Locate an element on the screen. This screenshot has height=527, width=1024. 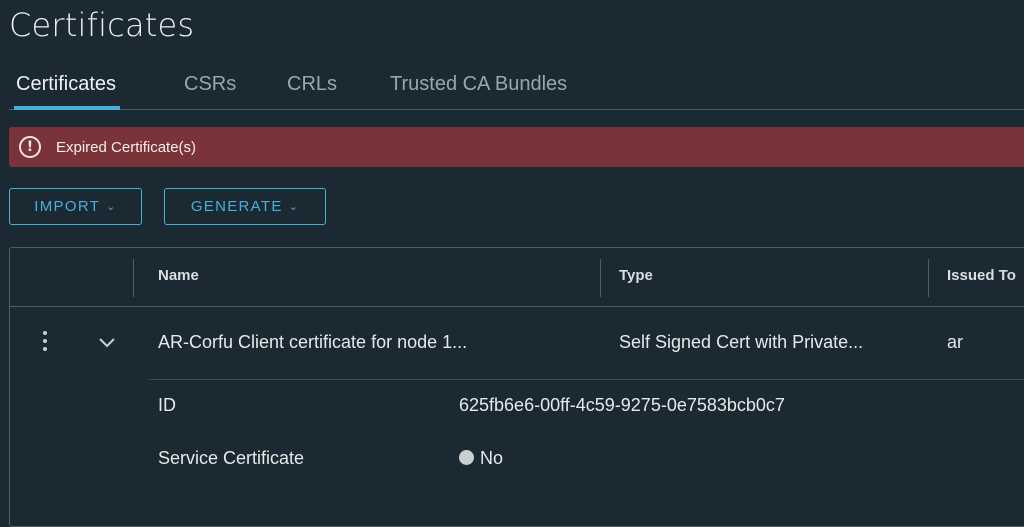
tab-crls: CRLs is located at coordinates (312, 84).